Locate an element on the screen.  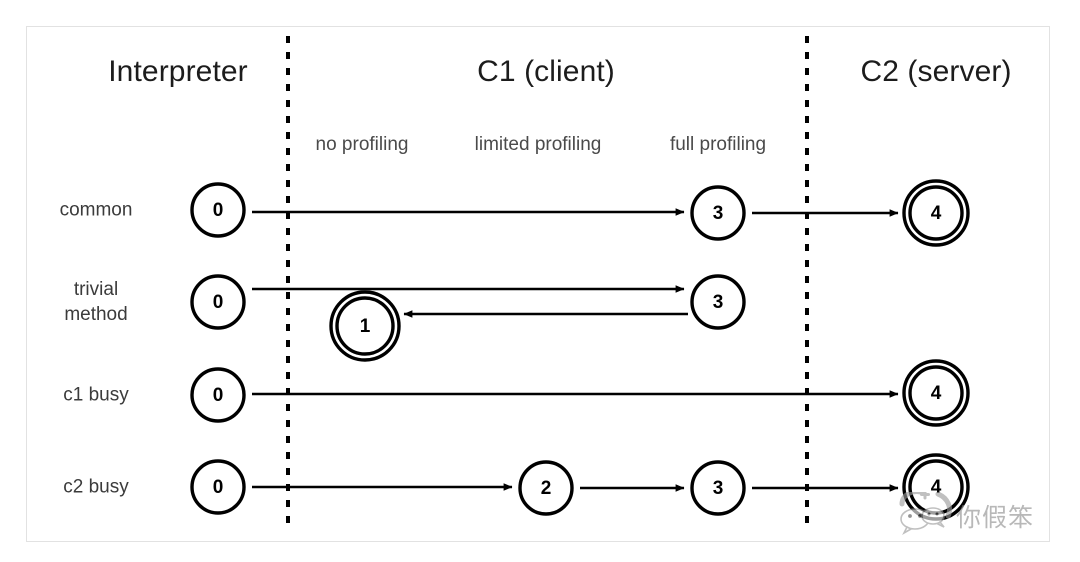
state-node-label-common-3: 3 is located at coordinates (718, 213).